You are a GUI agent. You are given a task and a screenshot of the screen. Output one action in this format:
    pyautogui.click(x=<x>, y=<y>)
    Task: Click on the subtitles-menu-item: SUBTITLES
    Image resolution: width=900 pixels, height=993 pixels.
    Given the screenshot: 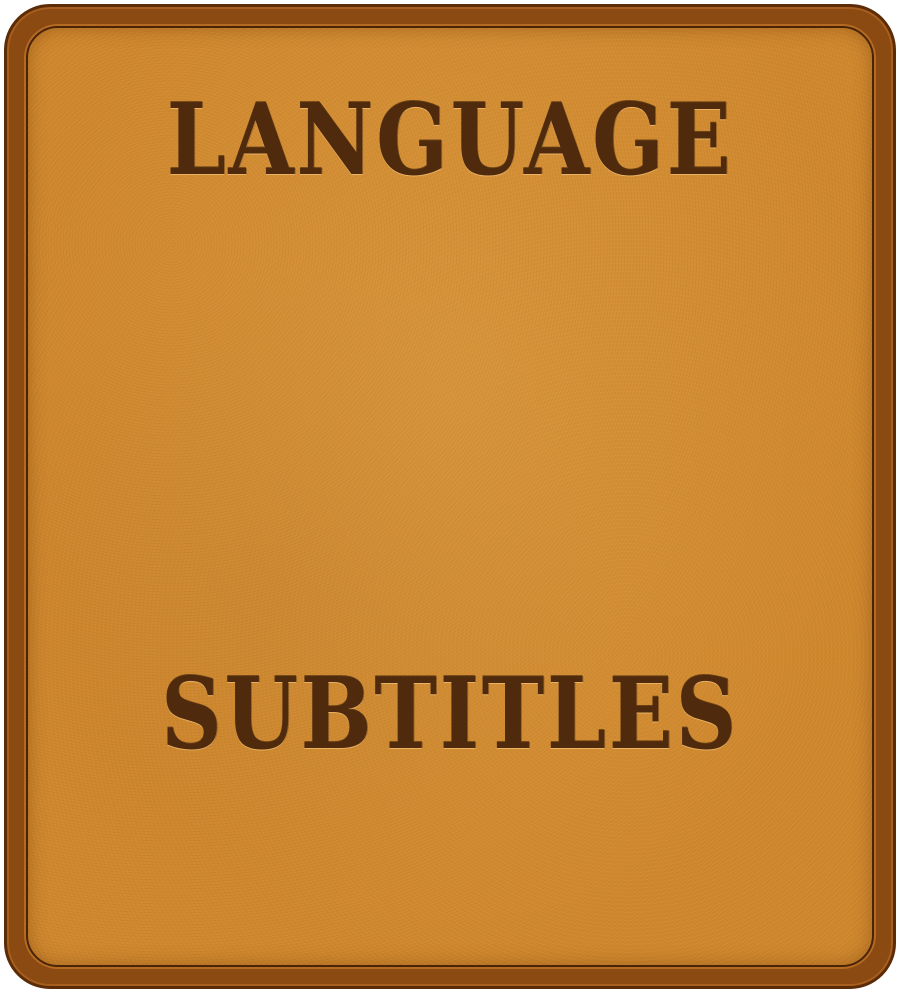 What is the action you would take?
    pyautogui.click(x=450, y=715)
    